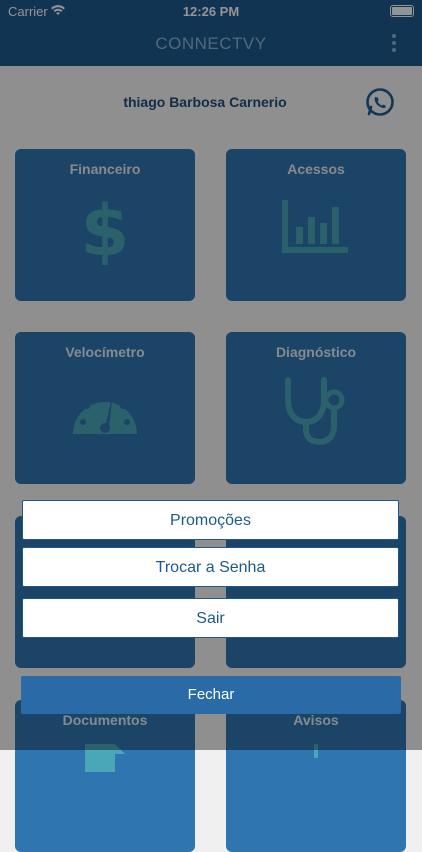 Image resolution: width=422 pixels, height=852 pixels. I want to click on promocoes-button: Promoções, so click(210, 520).